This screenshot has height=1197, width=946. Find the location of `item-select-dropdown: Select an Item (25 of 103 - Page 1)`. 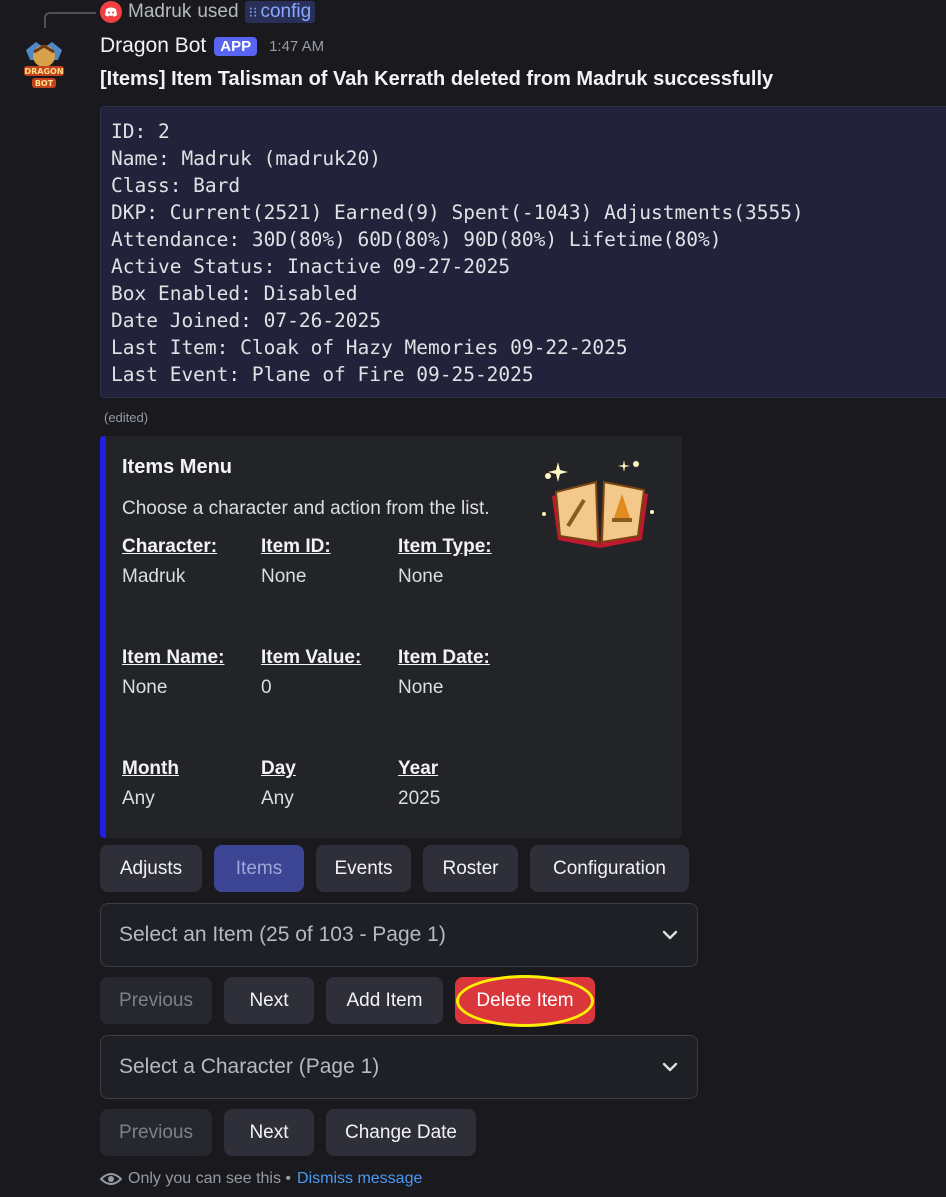

item-select-dropdown: Select an Item (25 of 103 - Page 1) is located at coordinates (399, 935).